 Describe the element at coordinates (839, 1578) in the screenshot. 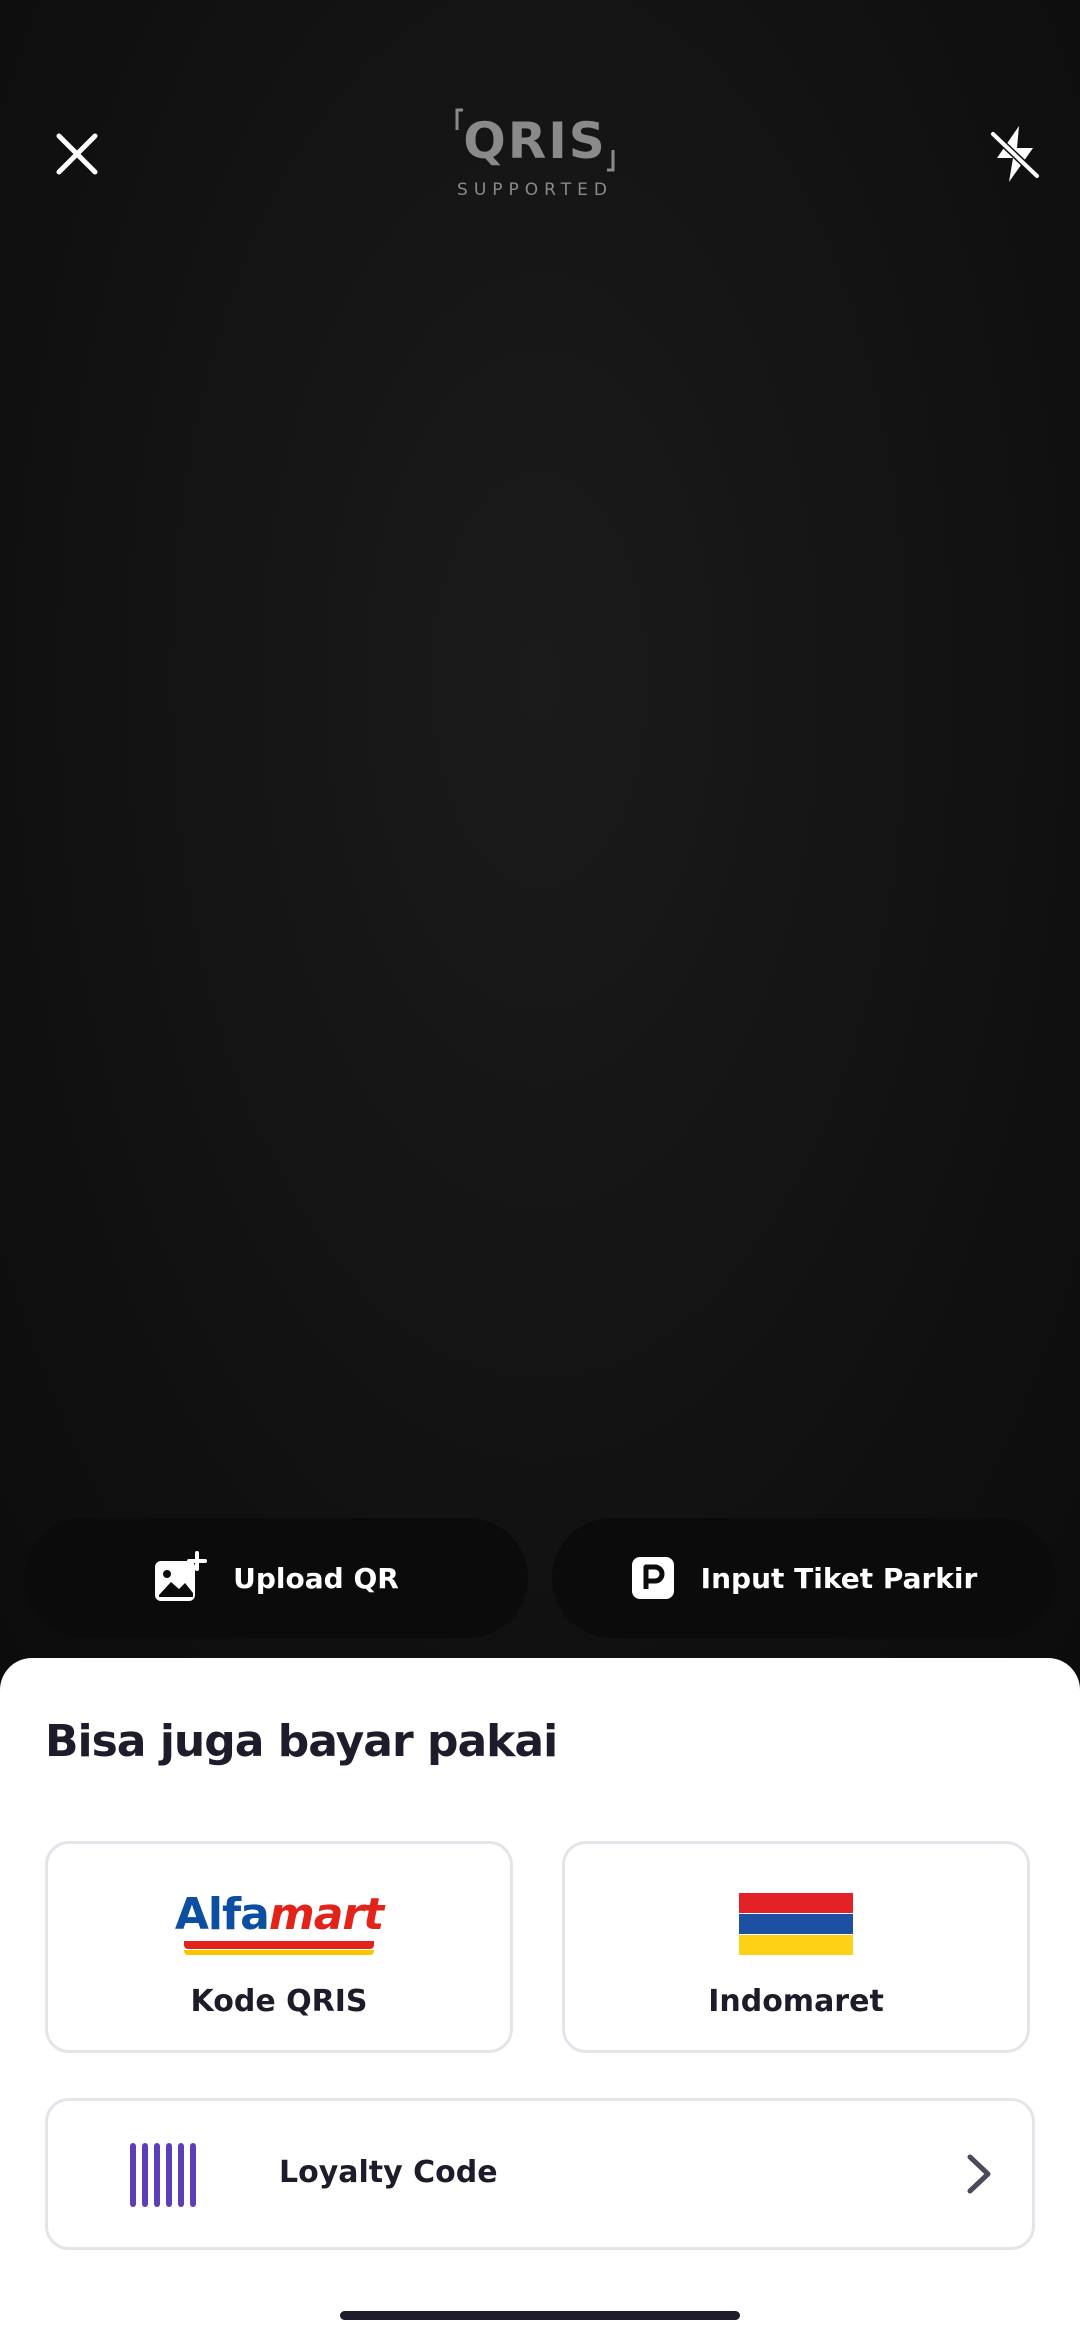

I see `input-parking-ticket-label: Input Tiket Parkir` at that location.